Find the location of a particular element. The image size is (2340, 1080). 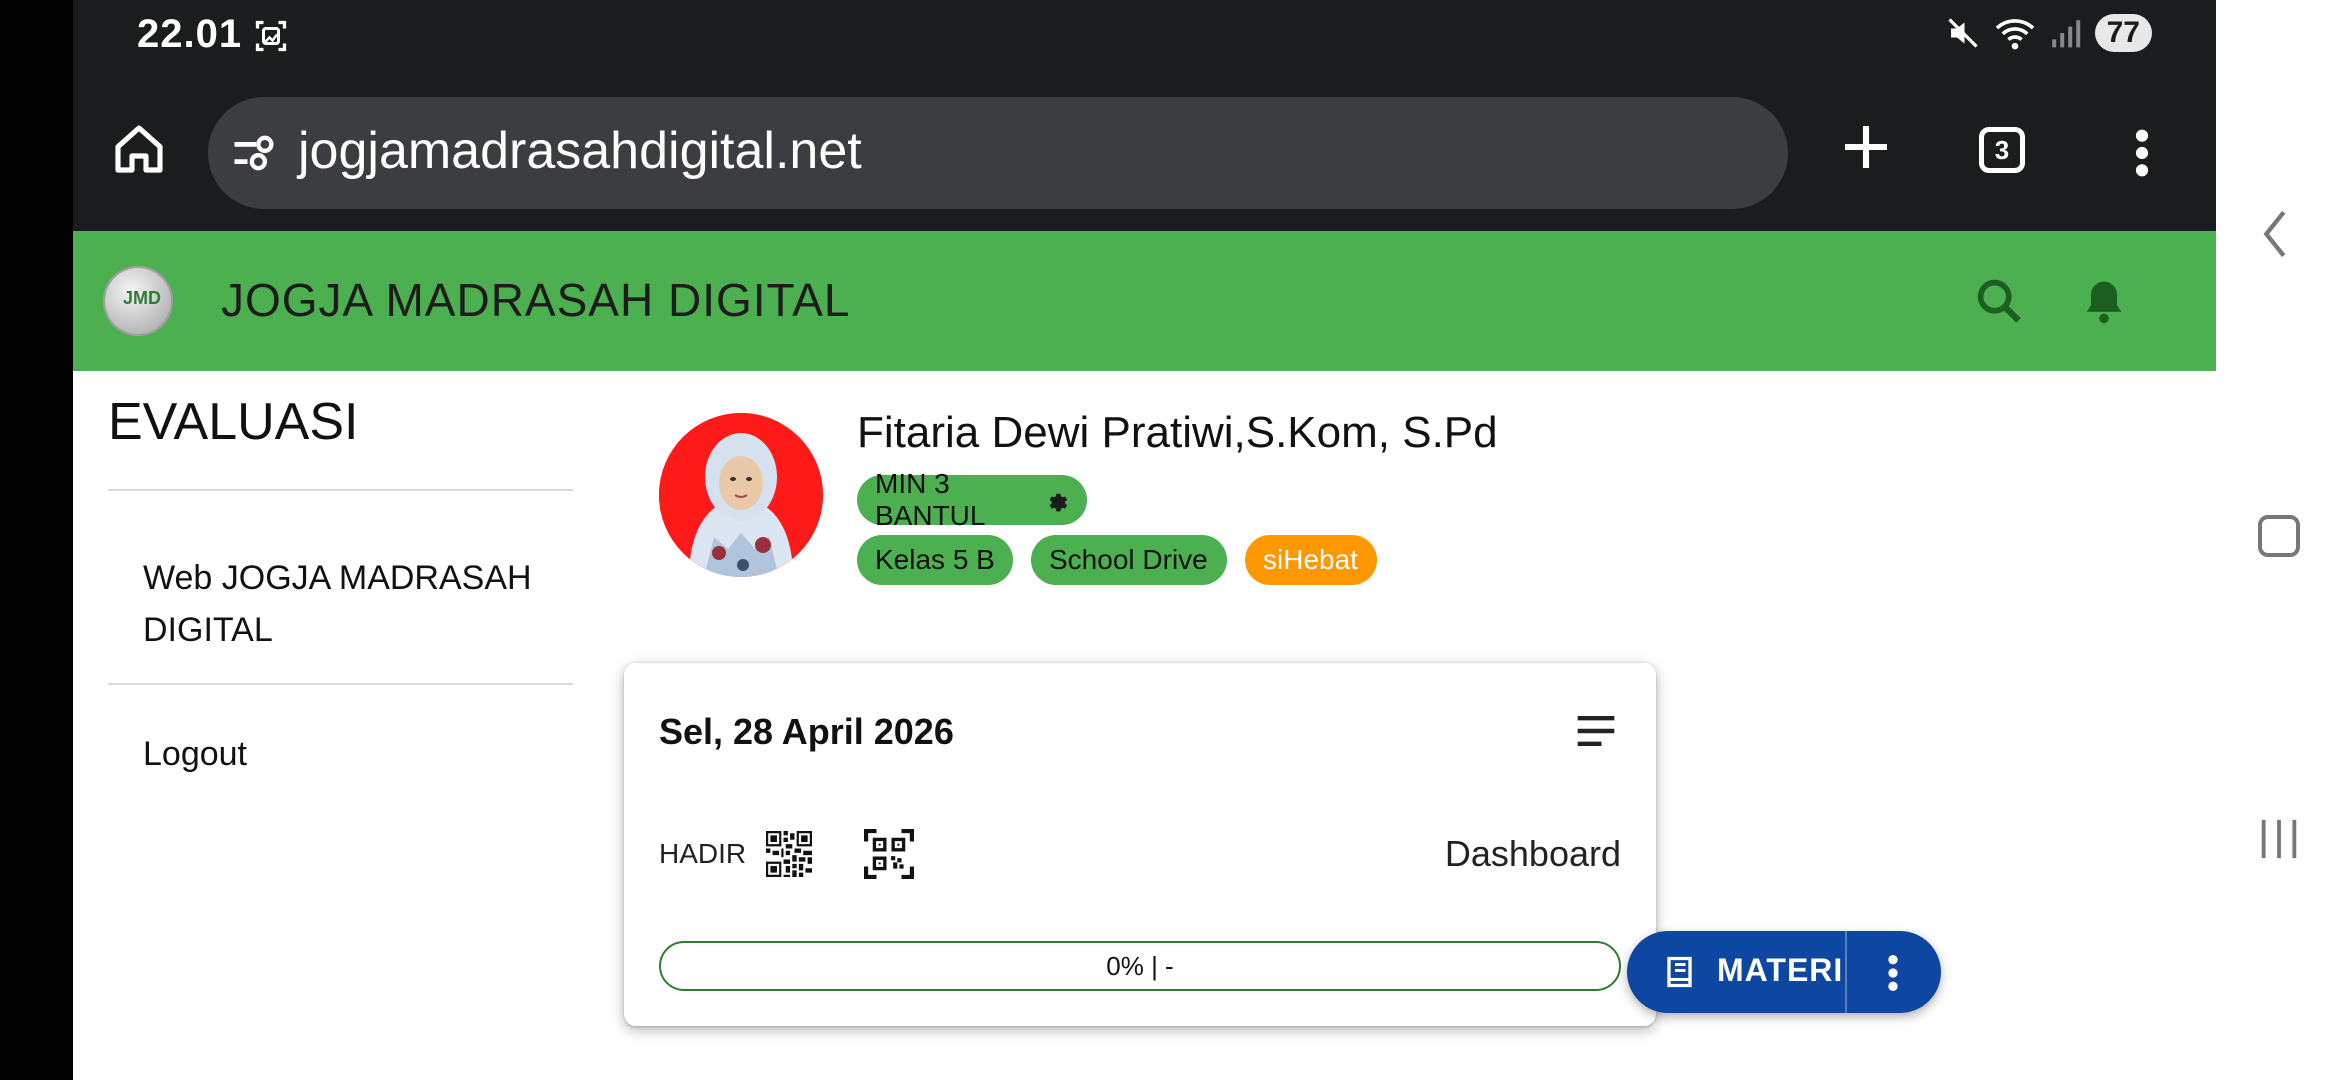

attendance-label: HADIR is located at coordinates (703, 853).